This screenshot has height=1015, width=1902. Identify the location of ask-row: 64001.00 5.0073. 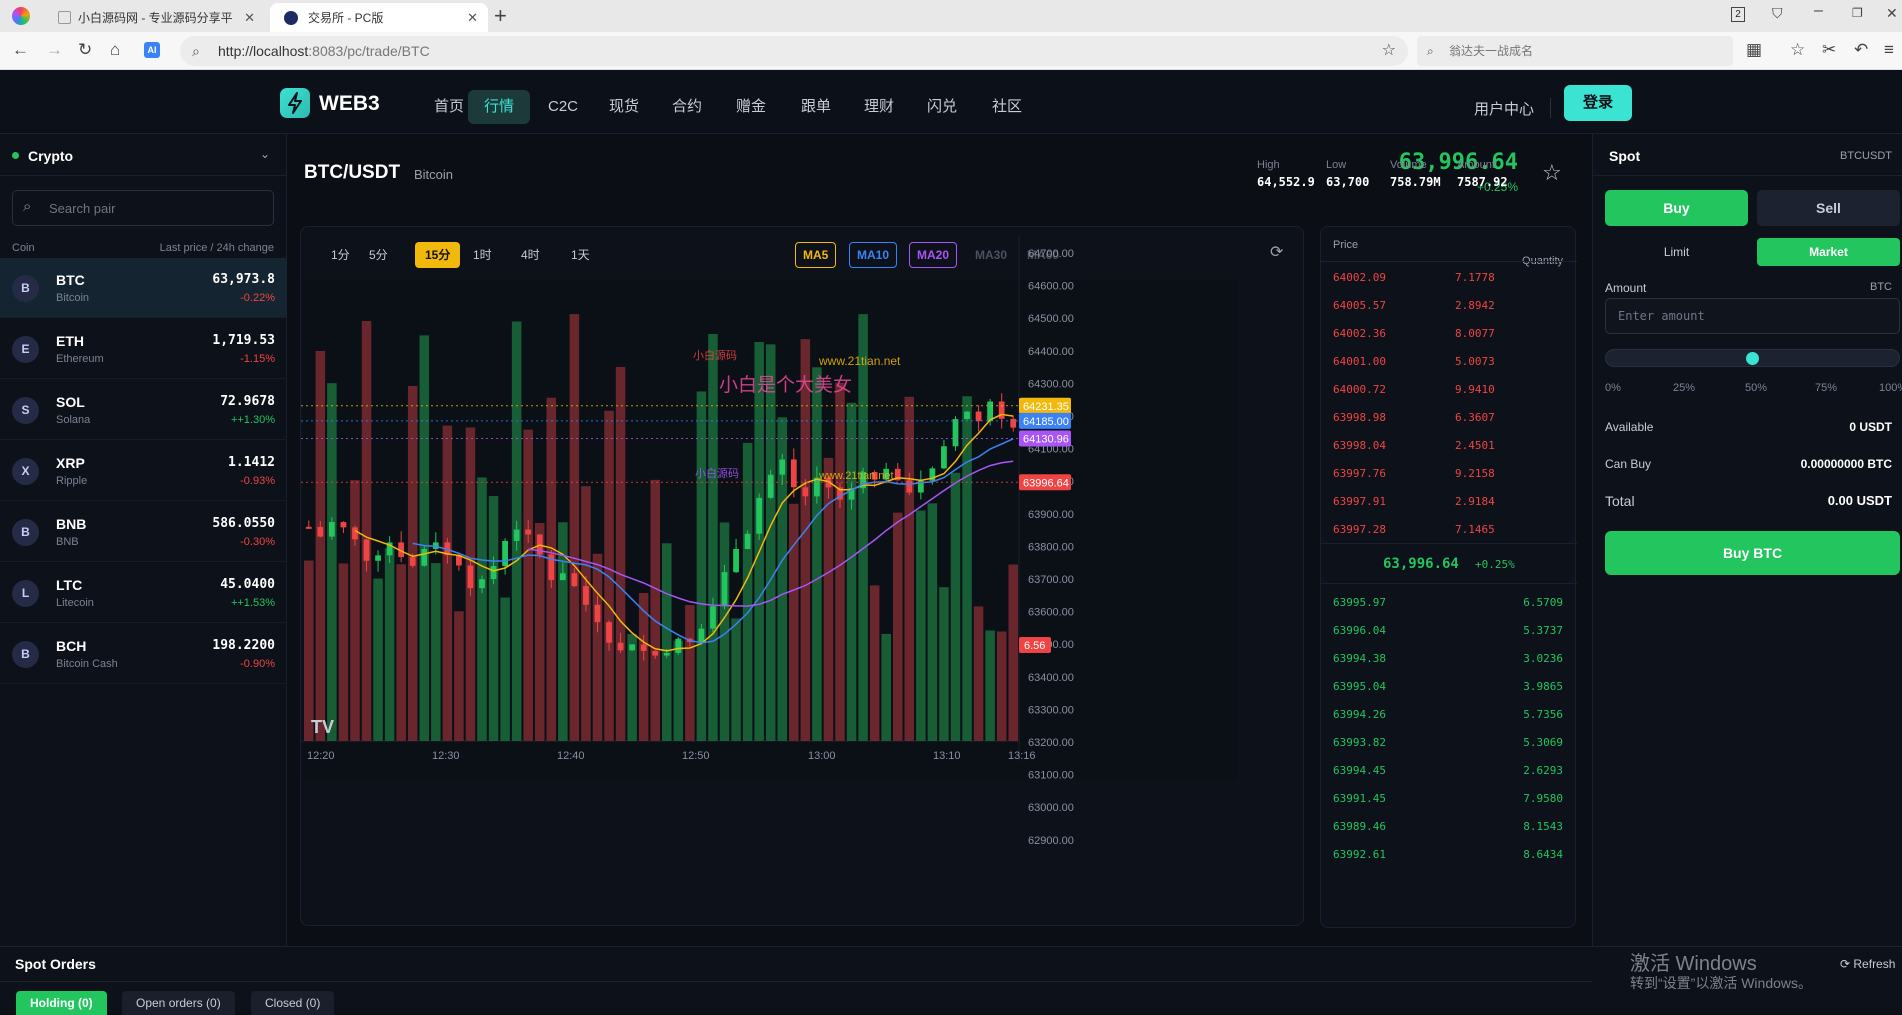
(1448, 362).